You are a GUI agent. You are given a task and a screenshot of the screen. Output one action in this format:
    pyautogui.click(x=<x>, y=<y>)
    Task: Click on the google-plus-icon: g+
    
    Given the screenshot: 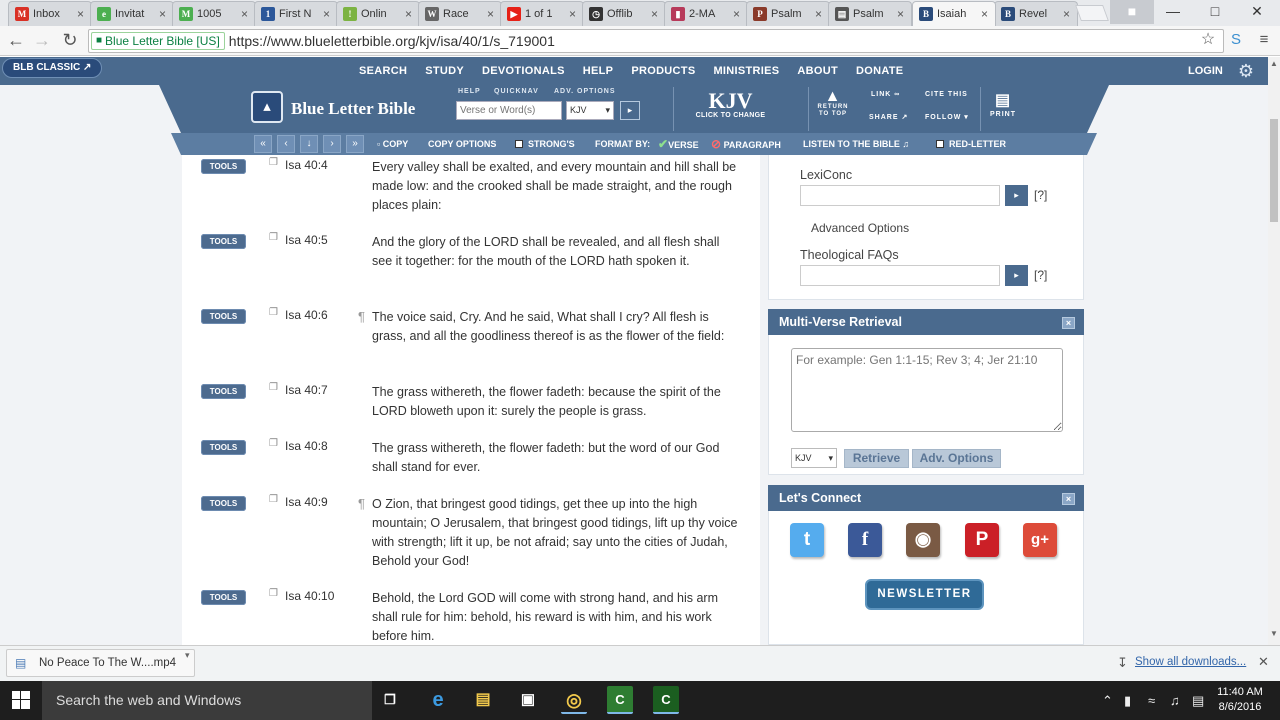 What is the action you would take?
    pyautogui.click(x=1040, y=540)
    